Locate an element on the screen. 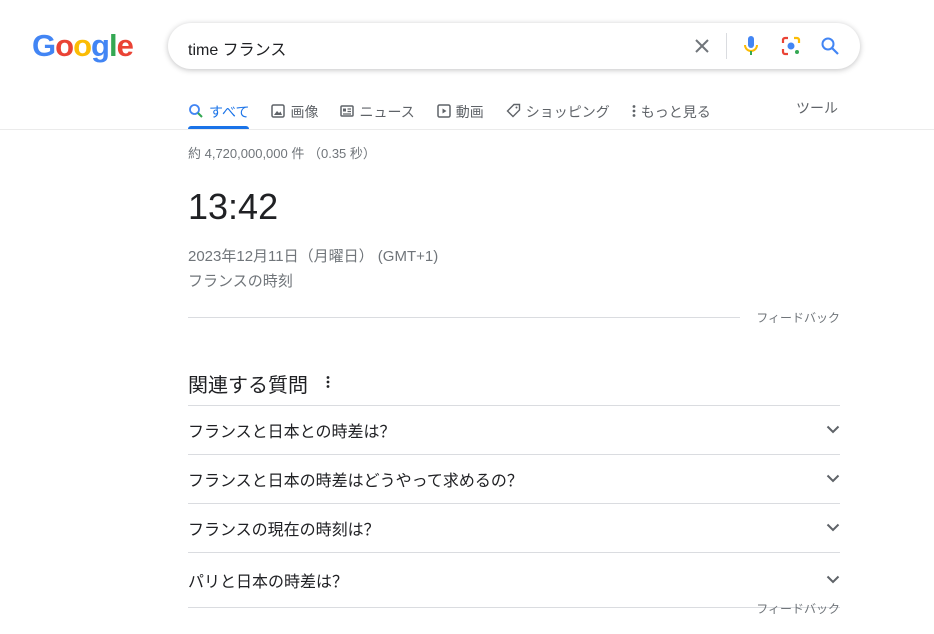 This screenshot has width=934, height=634. google-logo: Google is located at coordinates (83, 46).